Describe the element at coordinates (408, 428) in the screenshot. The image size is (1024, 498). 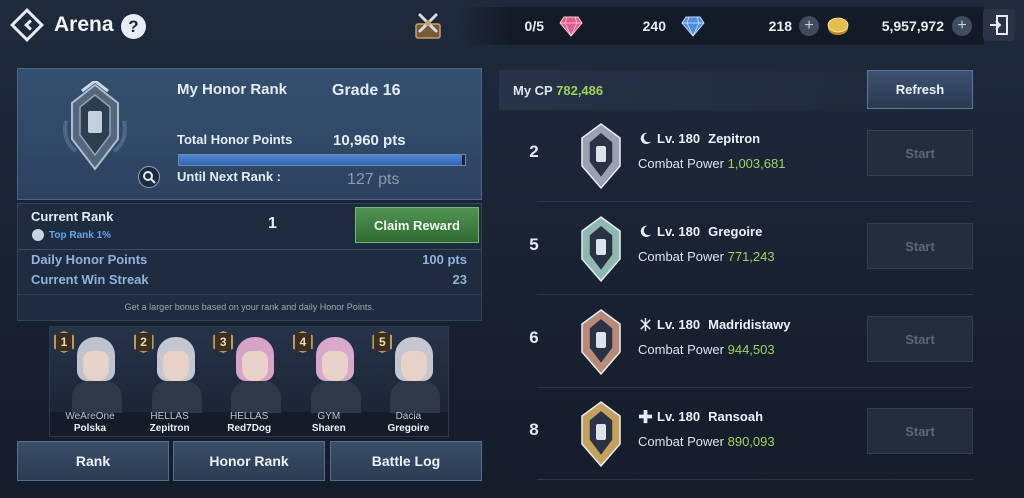
I see `ranker-name: Gregoire` at that location.